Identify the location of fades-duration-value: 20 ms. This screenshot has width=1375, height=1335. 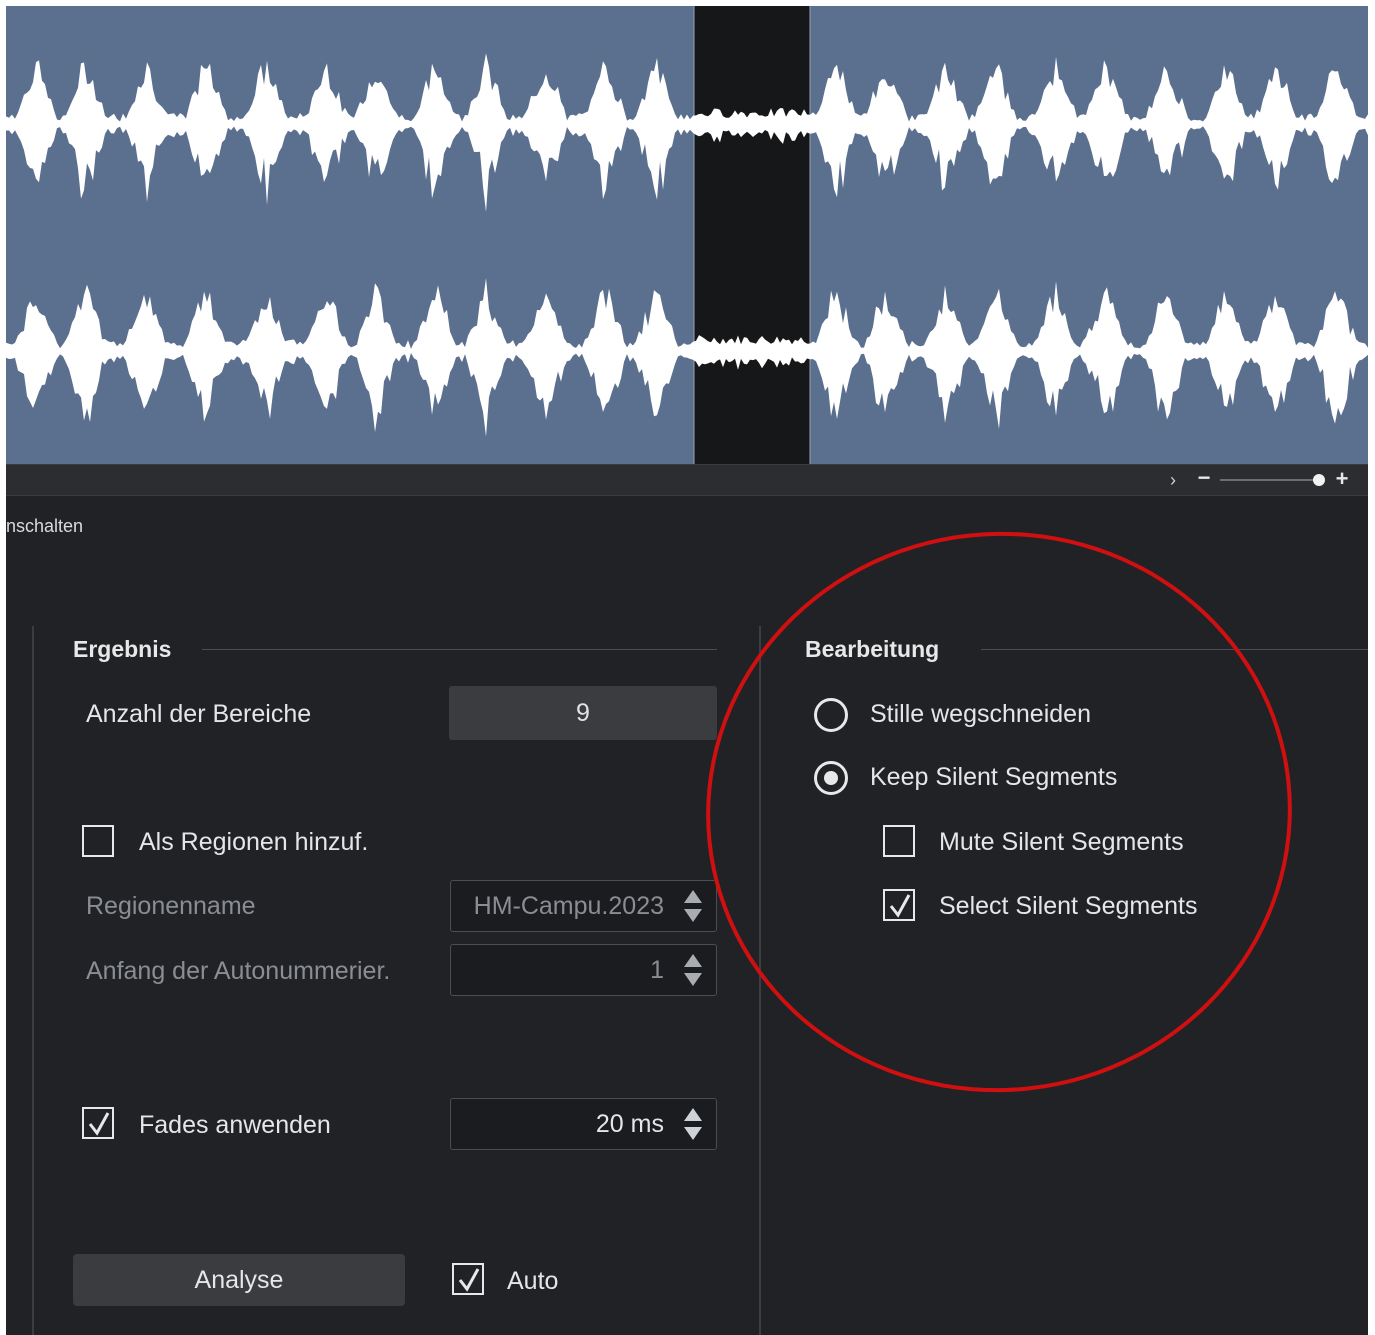
(629, 1124).